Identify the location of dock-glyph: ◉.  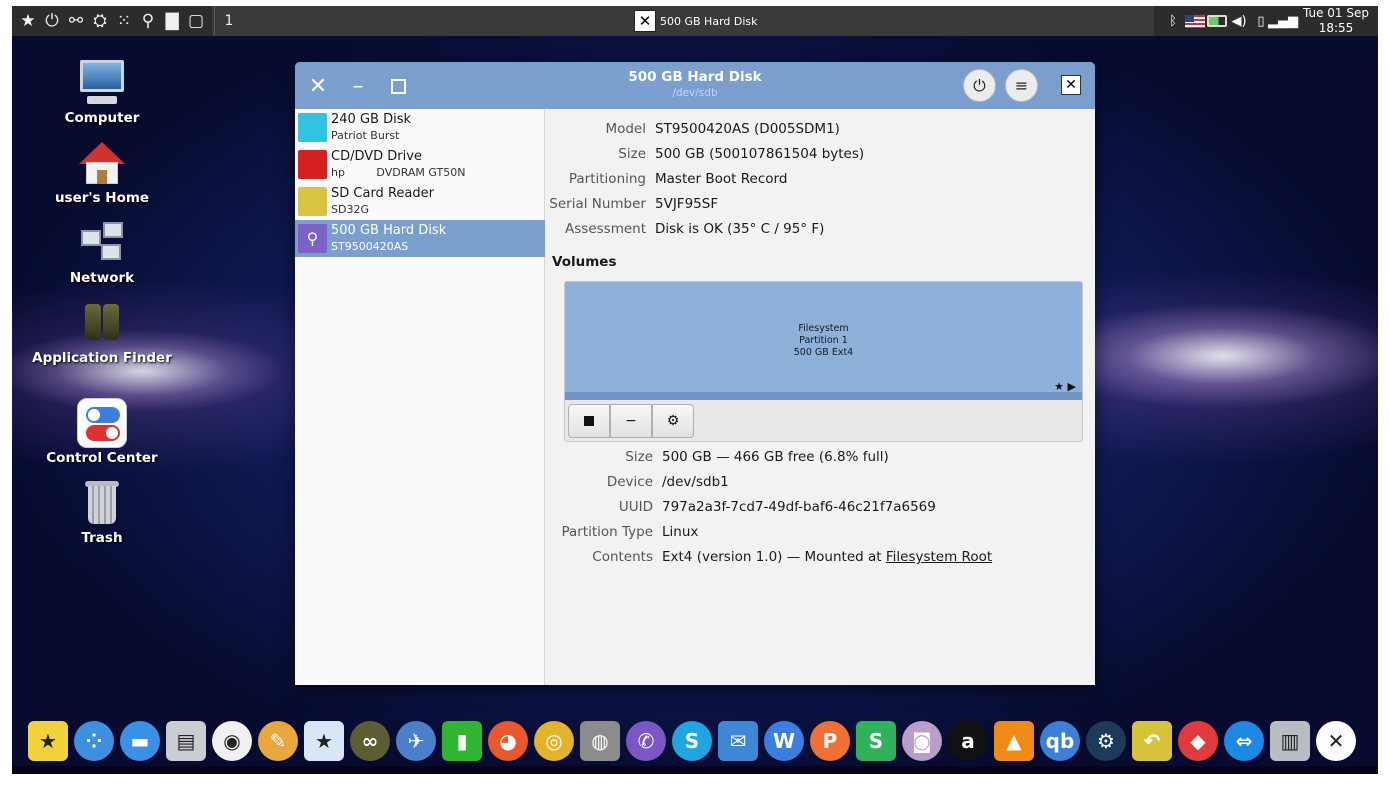
(232, 741).